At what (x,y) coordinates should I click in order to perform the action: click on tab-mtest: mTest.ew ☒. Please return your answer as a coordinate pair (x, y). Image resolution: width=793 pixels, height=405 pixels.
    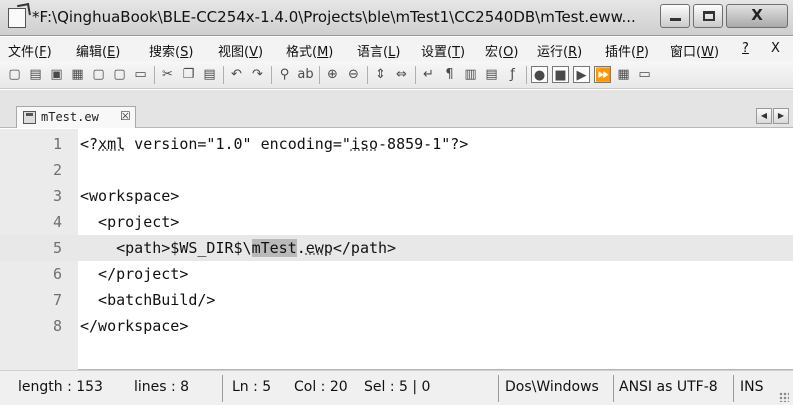
    Looking at the image, I should click on (76, 117).